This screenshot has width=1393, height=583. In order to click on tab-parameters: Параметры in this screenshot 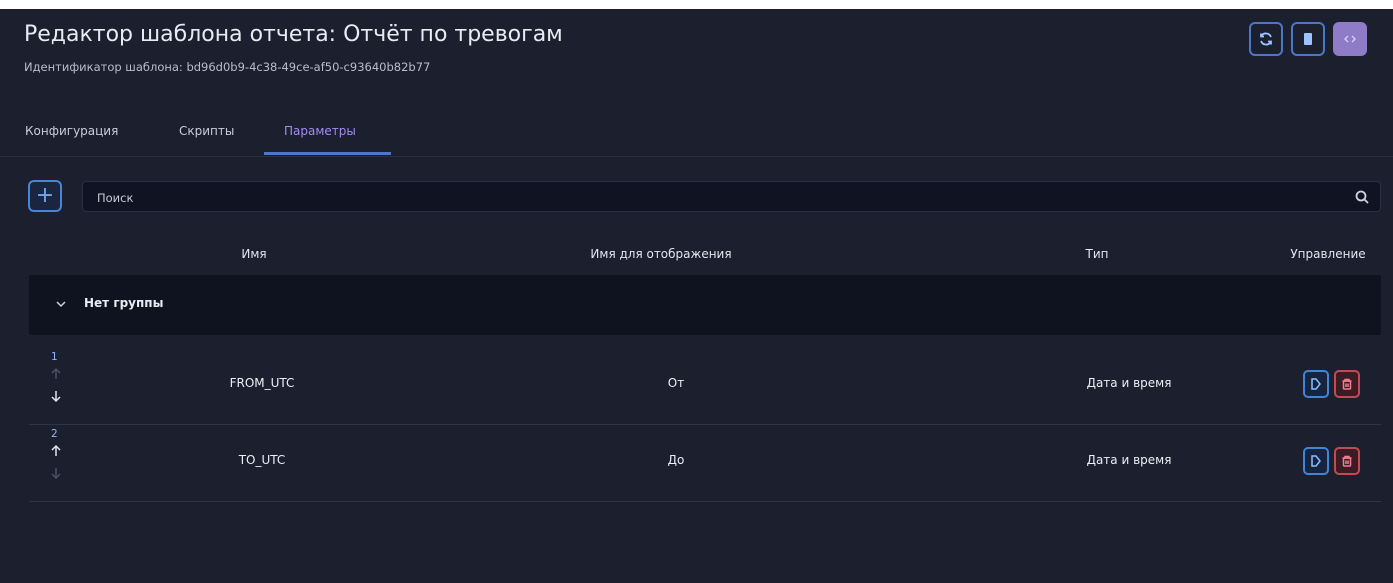, I will do `click(320, 131)`.